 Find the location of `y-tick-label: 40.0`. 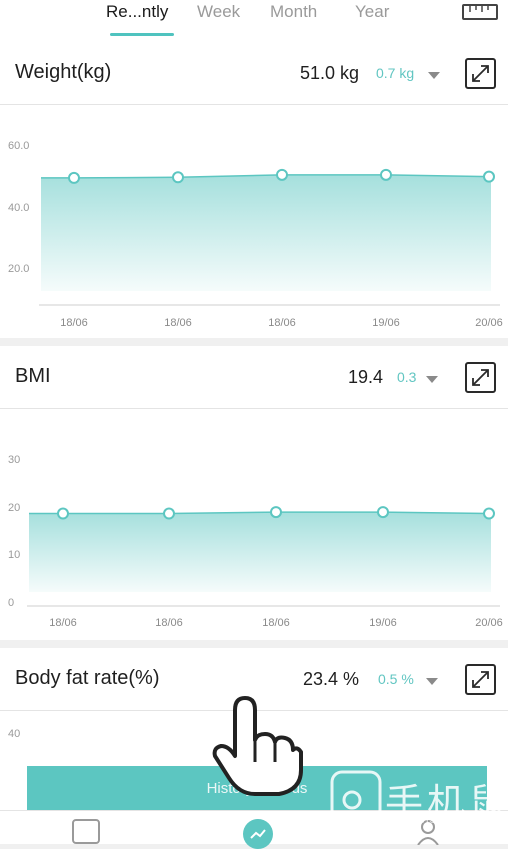

y-tick-label: 40.0 is located at coordinates (18, 208).